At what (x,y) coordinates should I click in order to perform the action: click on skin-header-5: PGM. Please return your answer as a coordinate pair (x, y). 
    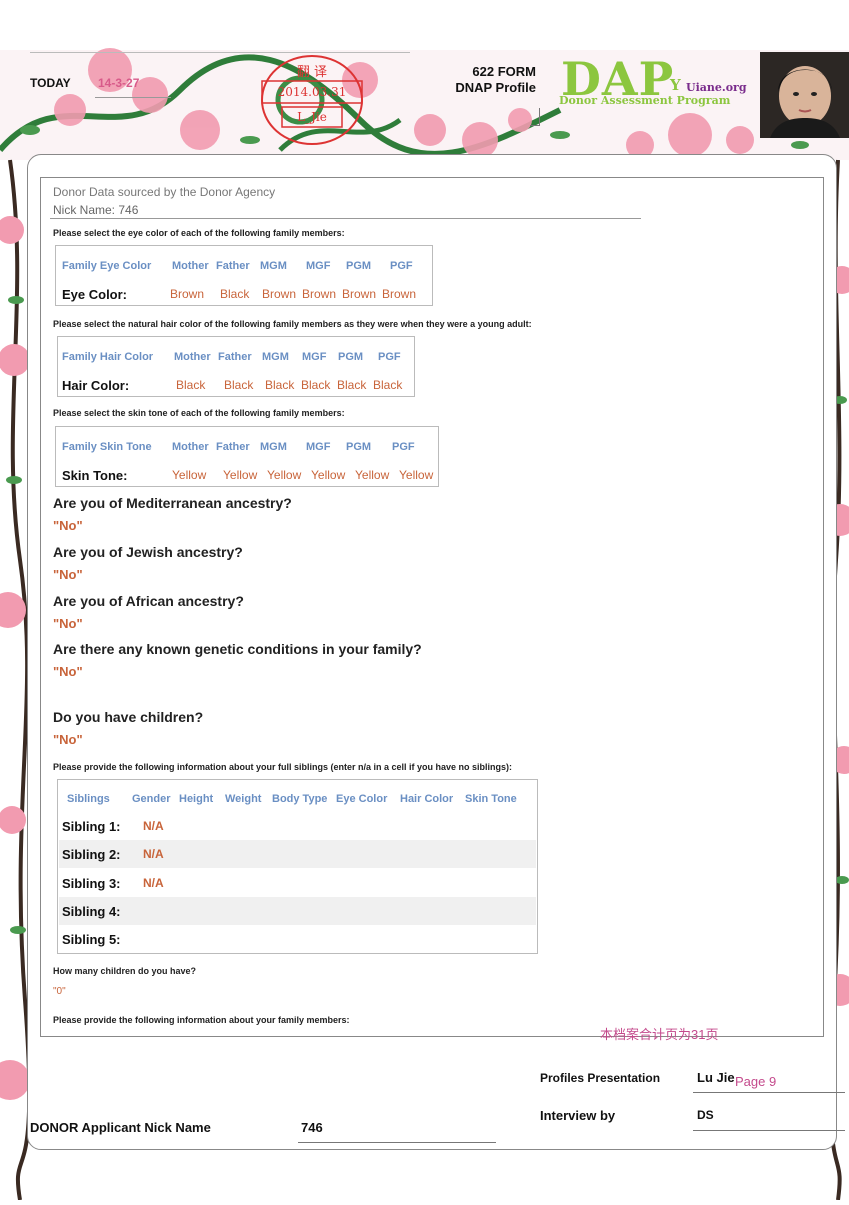
    Looking at the image, I should click on (359, 447).